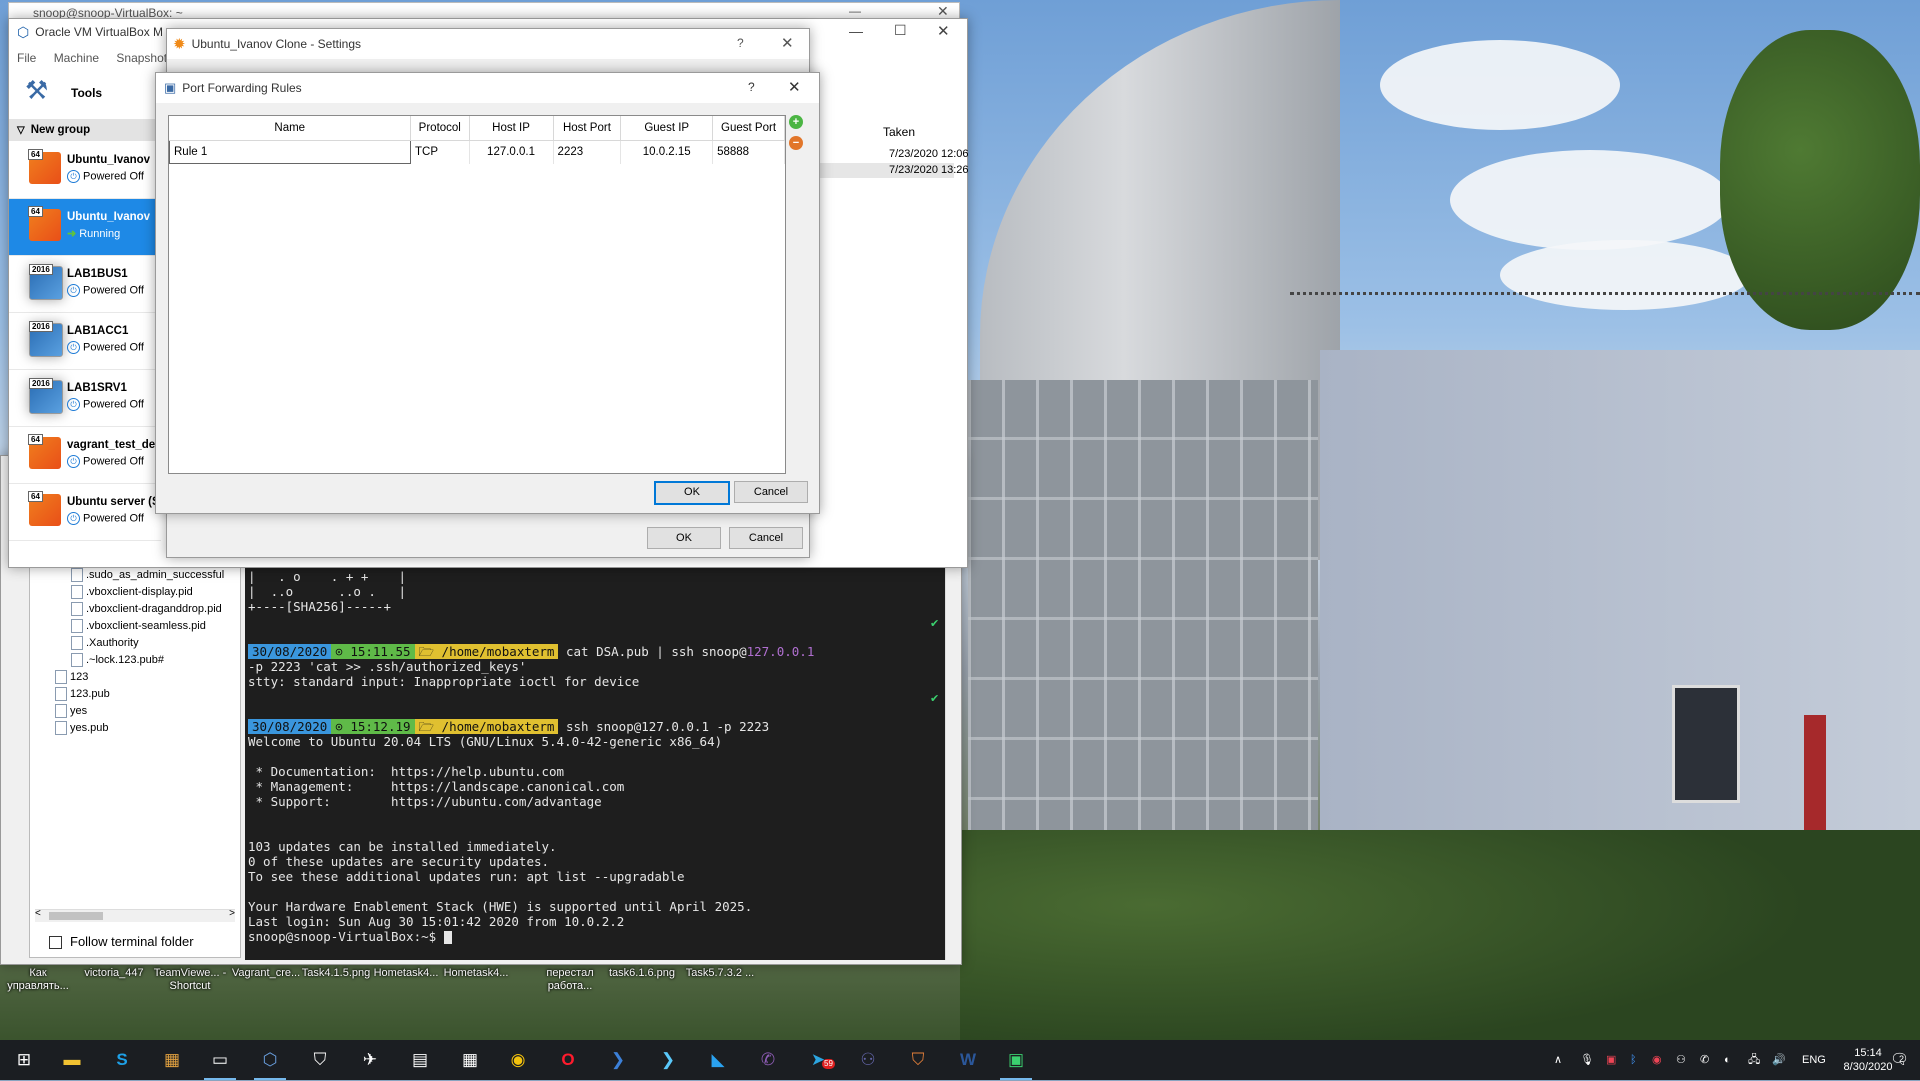 The width and height of the screenshot is (1920, 1081). What do you see at coordinates (26, 58) in the screenshot?
I see `menu-file: File` at bounding box center [26, 58].